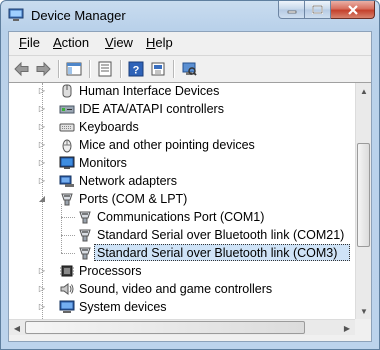 The height and width of the screenshot is (350, 380). What do you see at coordinates (181, 217) in the screenshot?
I see `tree-item-label: Communications Port (COM1)` at bounding box center [181, 217].